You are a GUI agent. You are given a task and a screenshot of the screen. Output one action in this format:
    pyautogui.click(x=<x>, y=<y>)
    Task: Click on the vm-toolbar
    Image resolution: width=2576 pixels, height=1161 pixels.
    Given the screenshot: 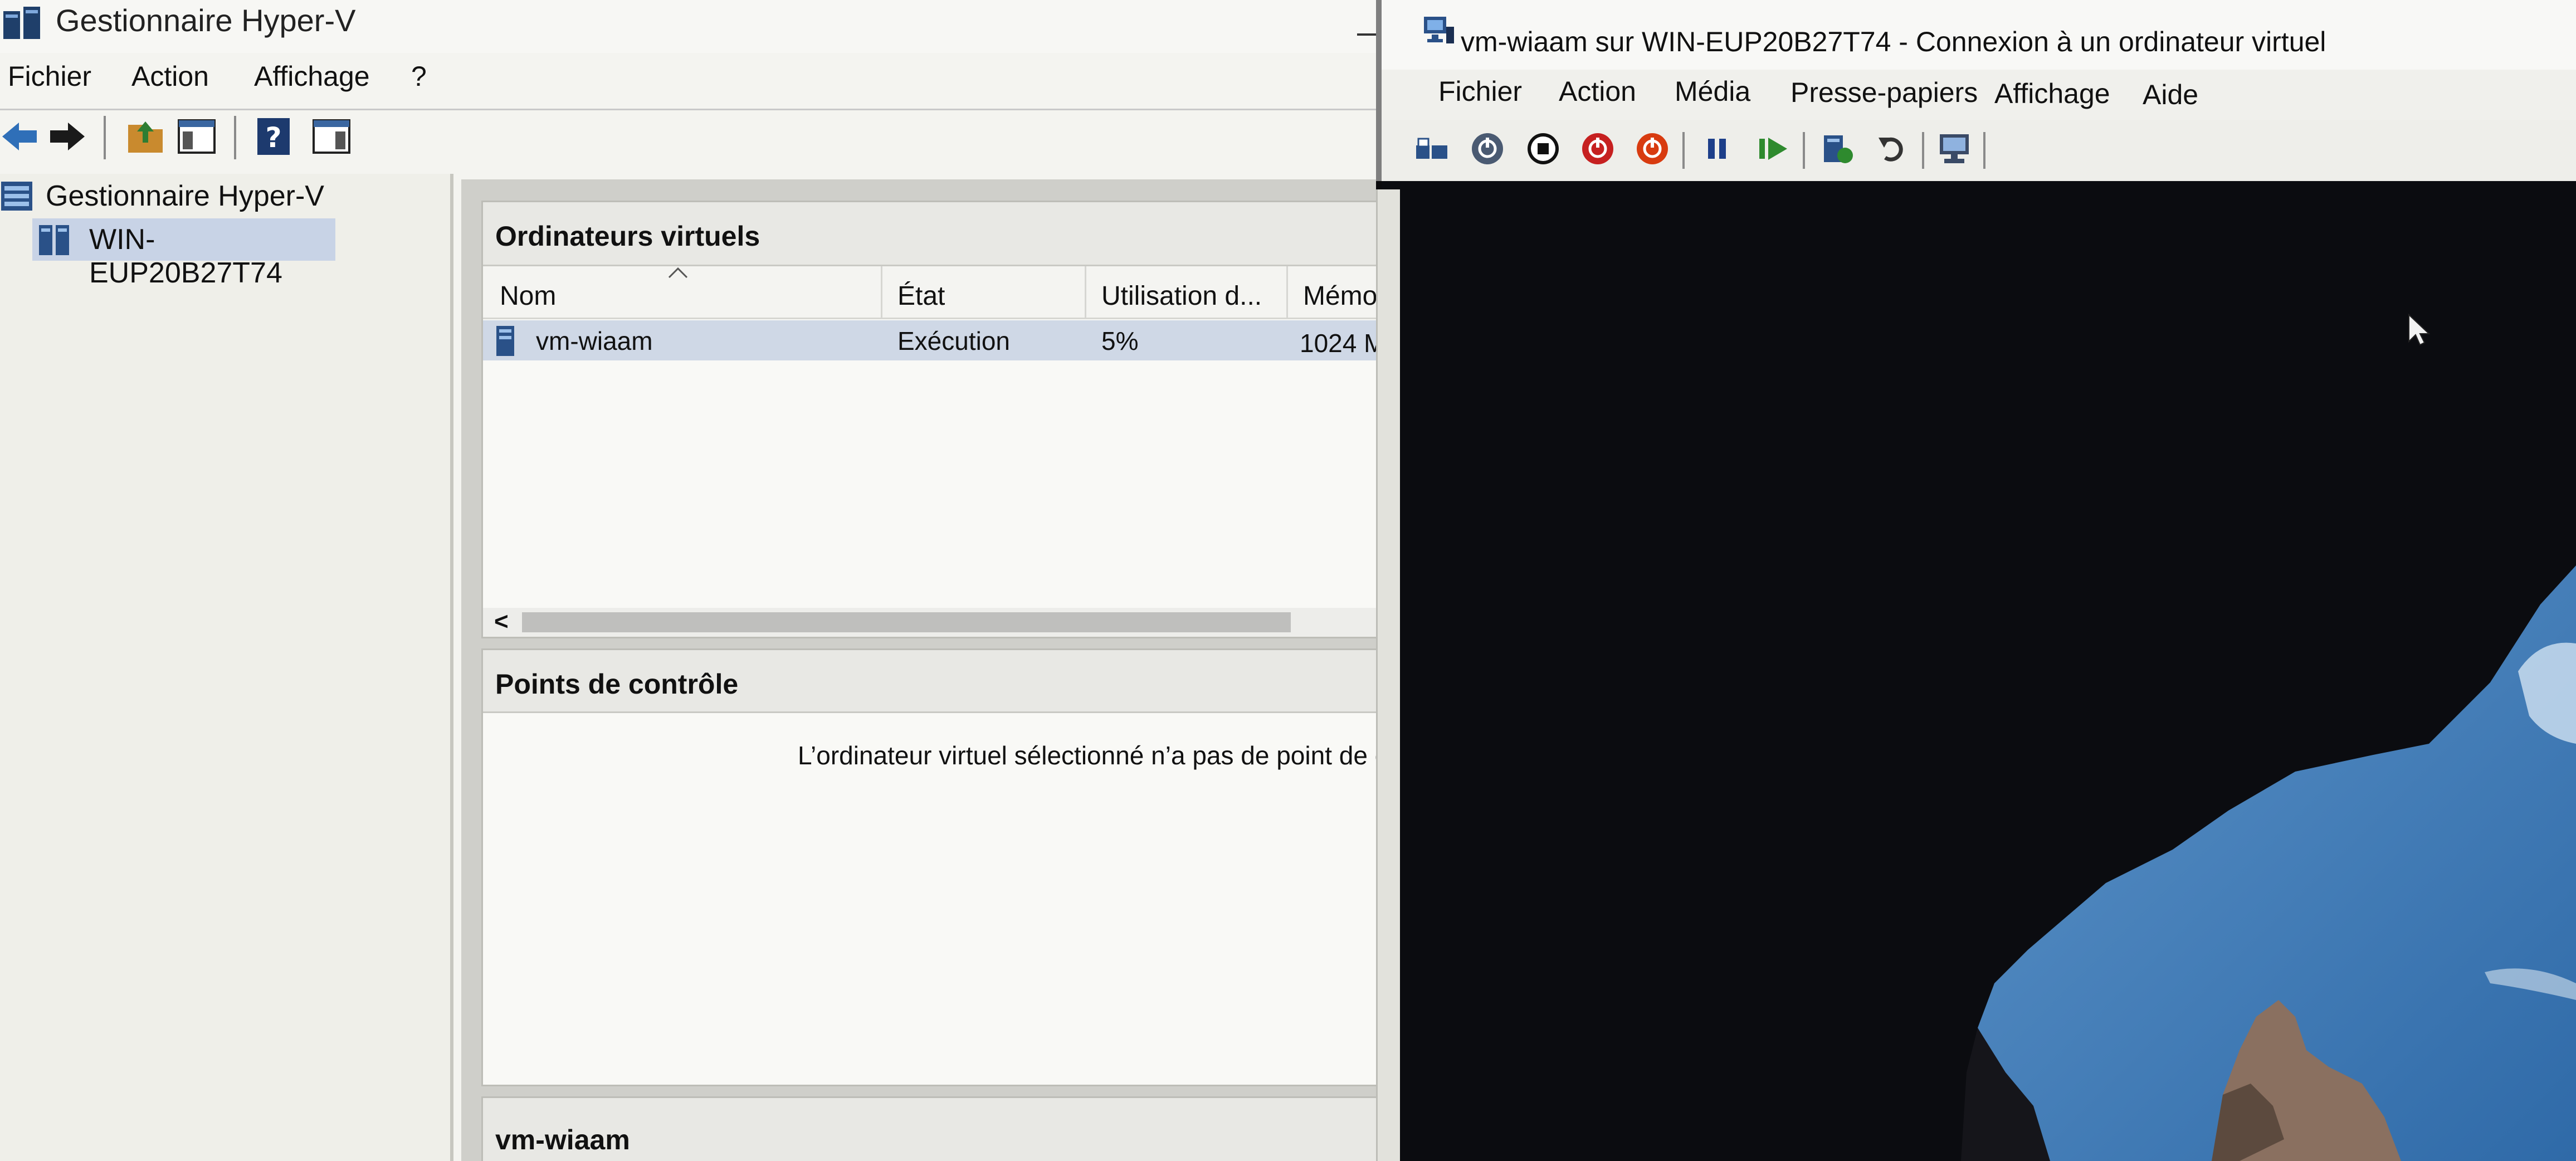 What is the action you would take?
    pyautogui.click(x=1976, y=150)
    